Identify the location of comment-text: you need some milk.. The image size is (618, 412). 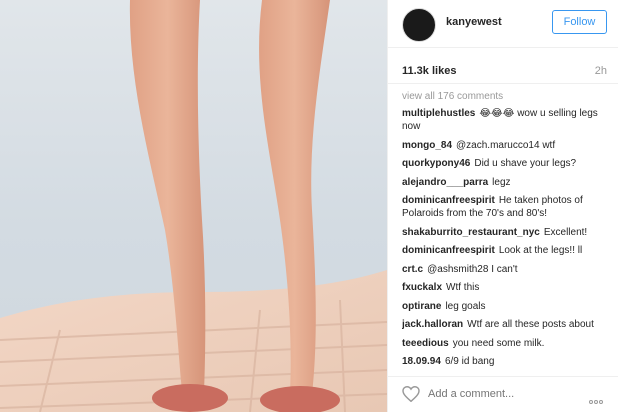
(498, 343).